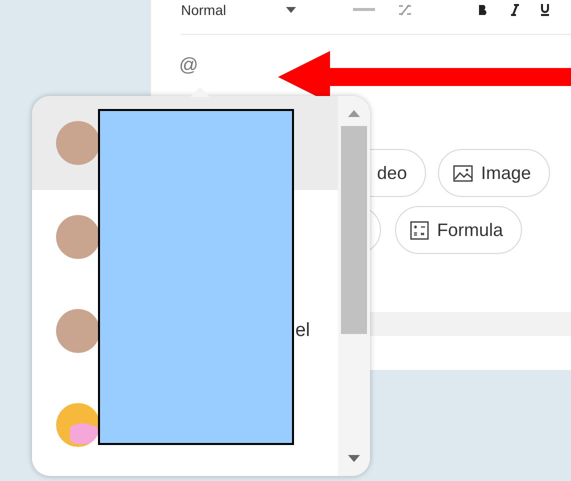  What do you see at coordinates (302, 331) in the screenshot?
I see `user-name: el` at bounding box center [302, 331].